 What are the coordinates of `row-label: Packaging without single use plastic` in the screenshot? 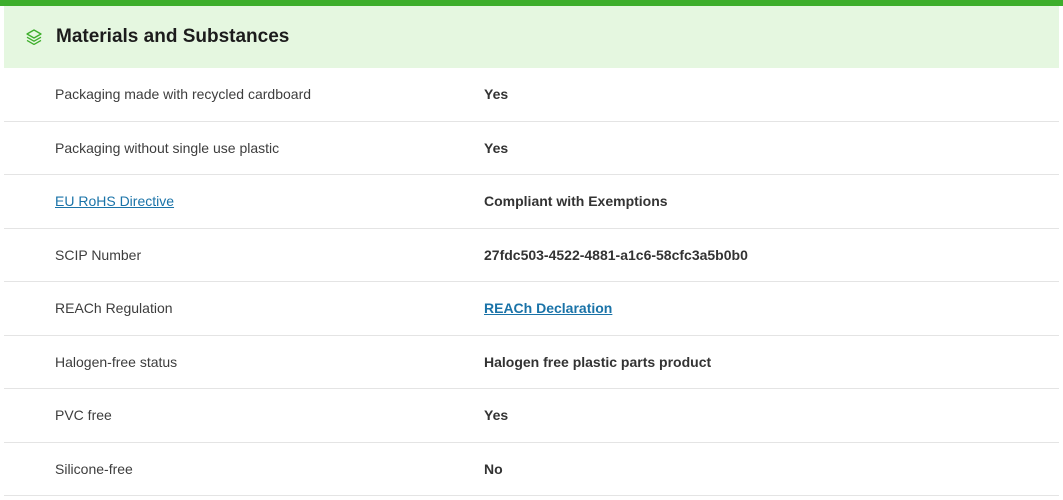 It's located at (167, 147).